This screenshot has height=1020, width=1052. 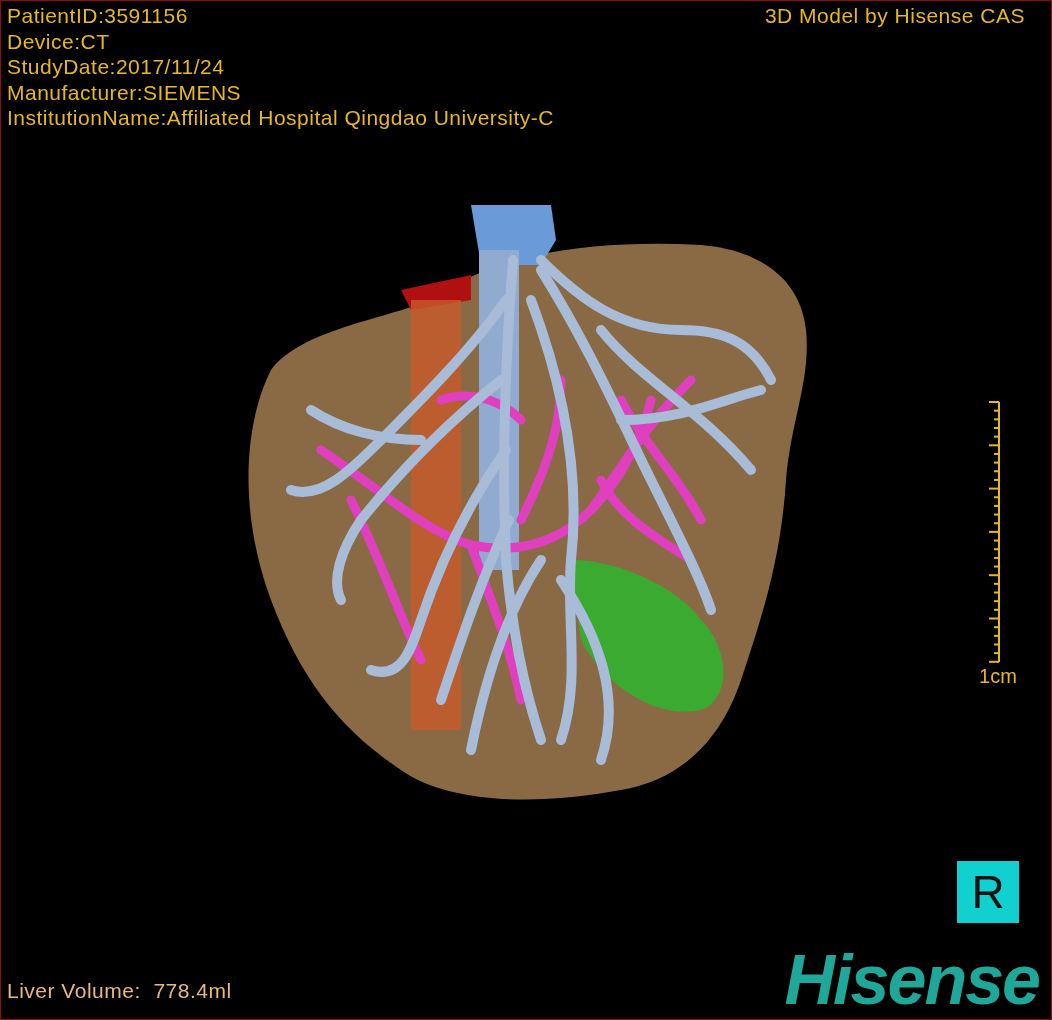 I want to click on info-line: Manufacturer:SIEMENS, so click(x=125, y=92).